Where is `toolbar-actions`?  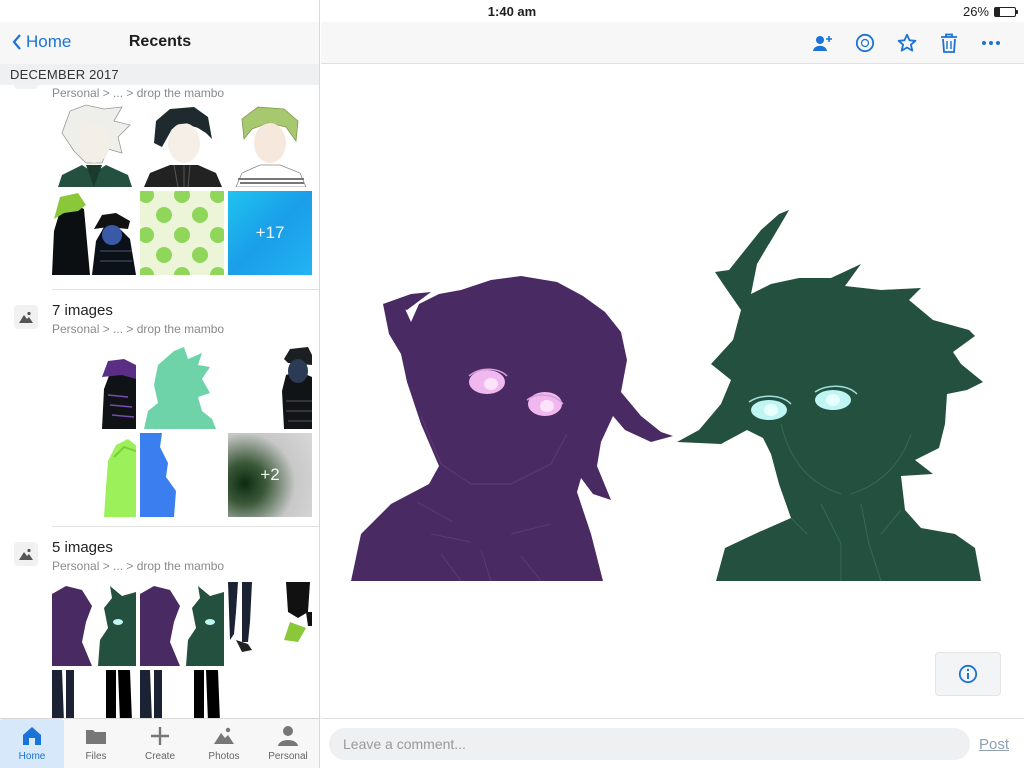
toolbar-actions is located at coordinates (907, 43).